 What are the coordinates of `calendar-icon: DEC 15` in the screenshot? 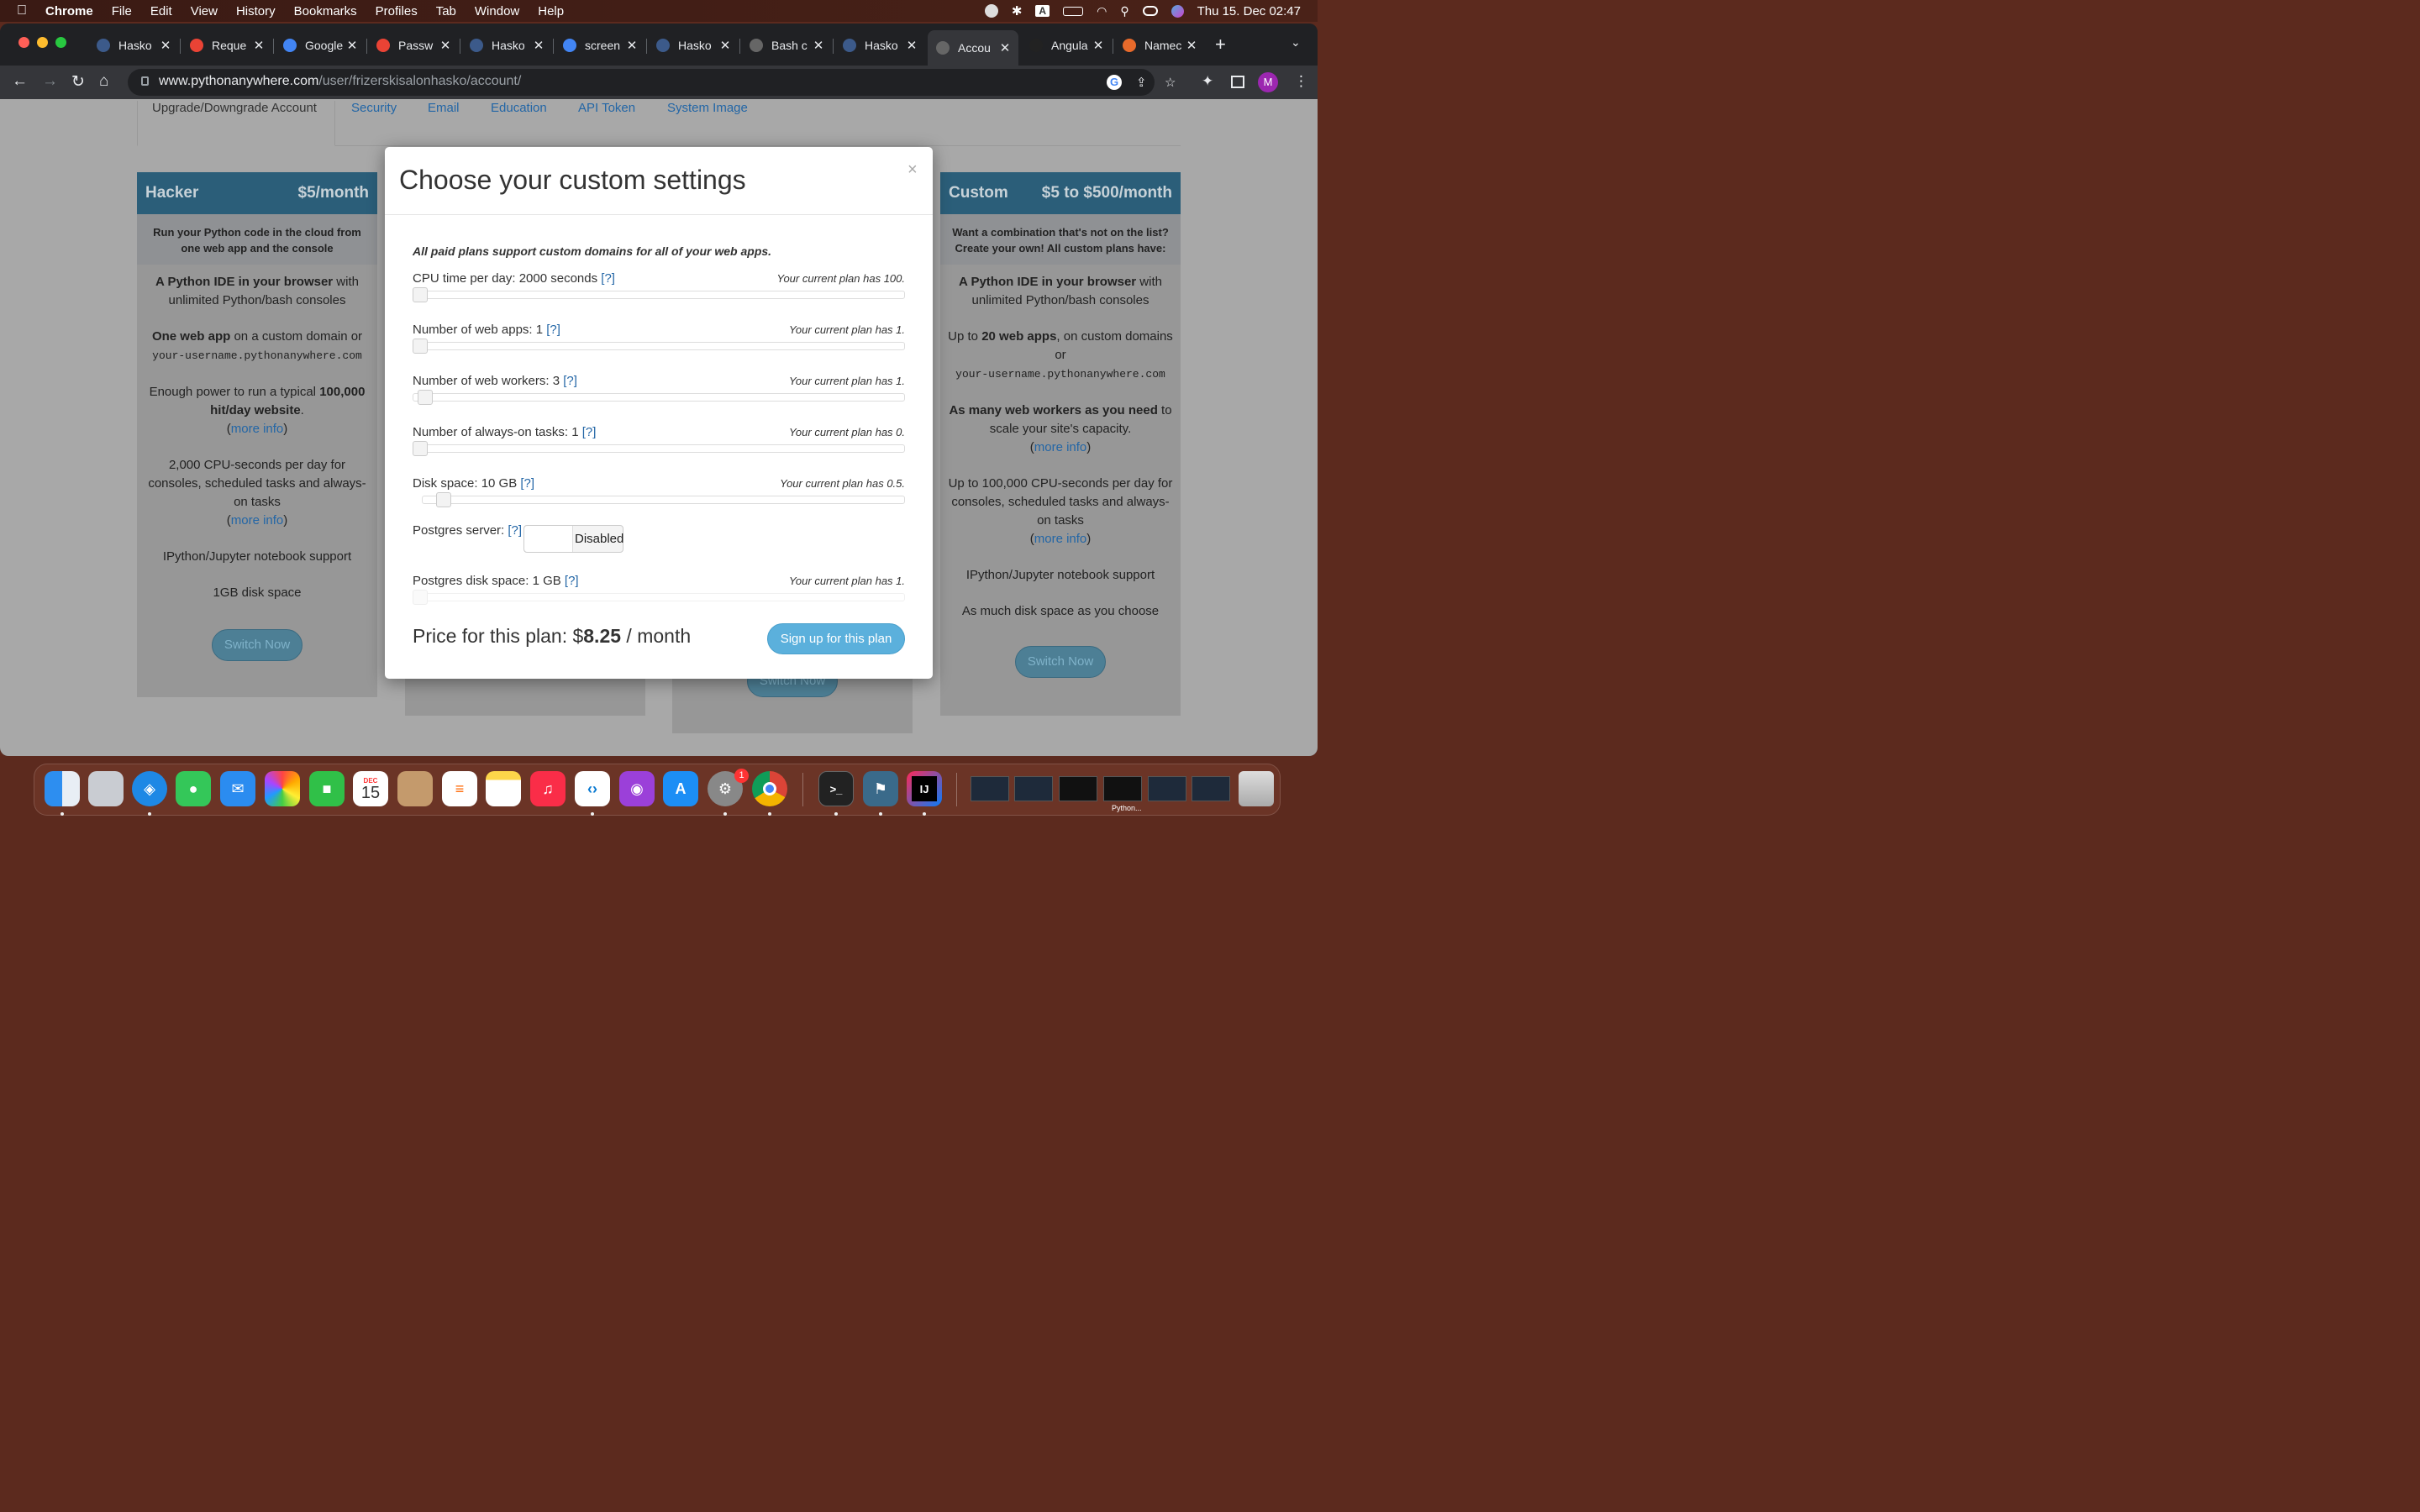 It's located at (370, 788).